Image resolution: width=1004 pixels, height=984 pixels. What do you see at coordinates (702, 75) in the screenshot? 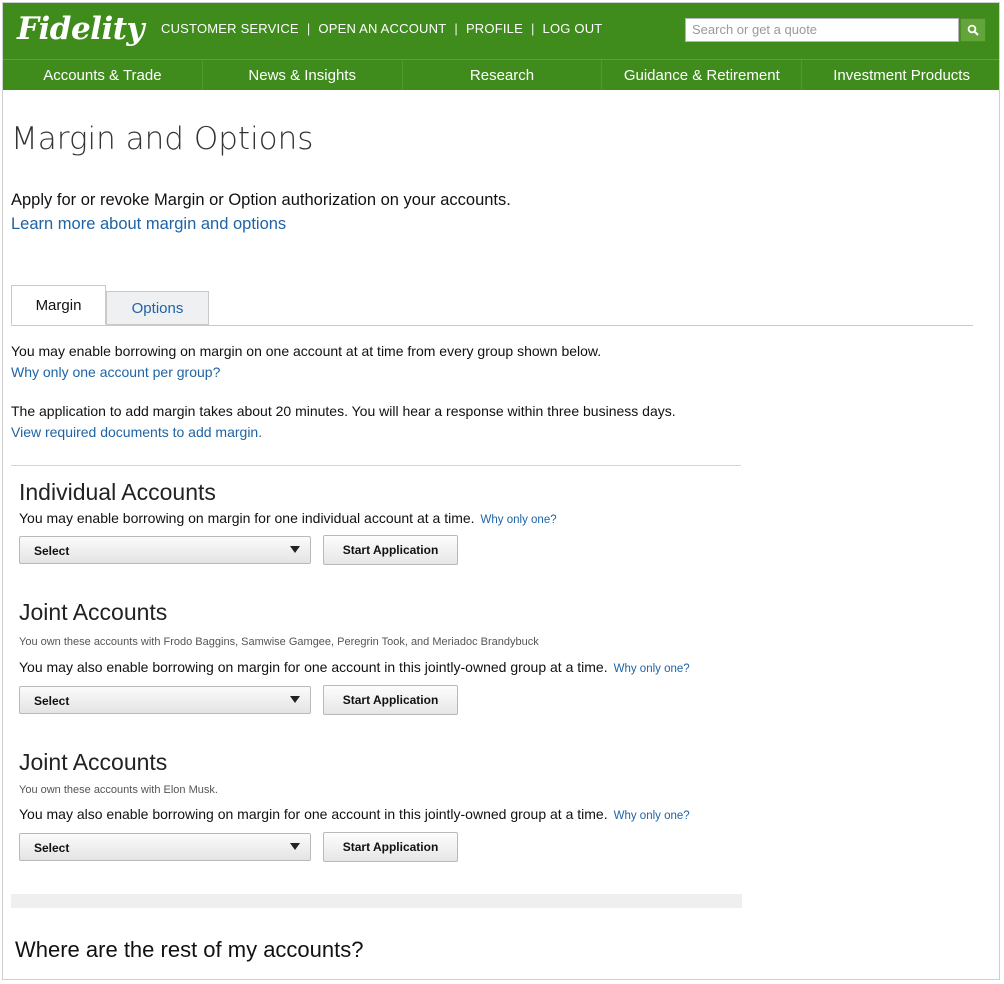
I see `nav-guidance-retirement: Guidance & Retirement` at bounding box center [702, 75].